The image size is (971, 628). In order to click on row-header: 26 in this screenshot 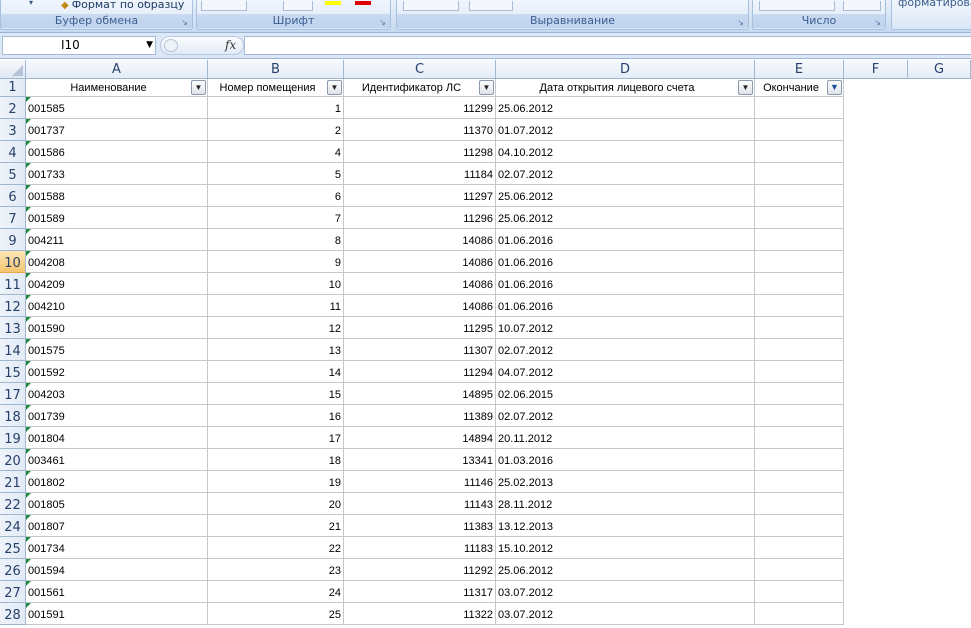, I will do `click(13, 570)`.